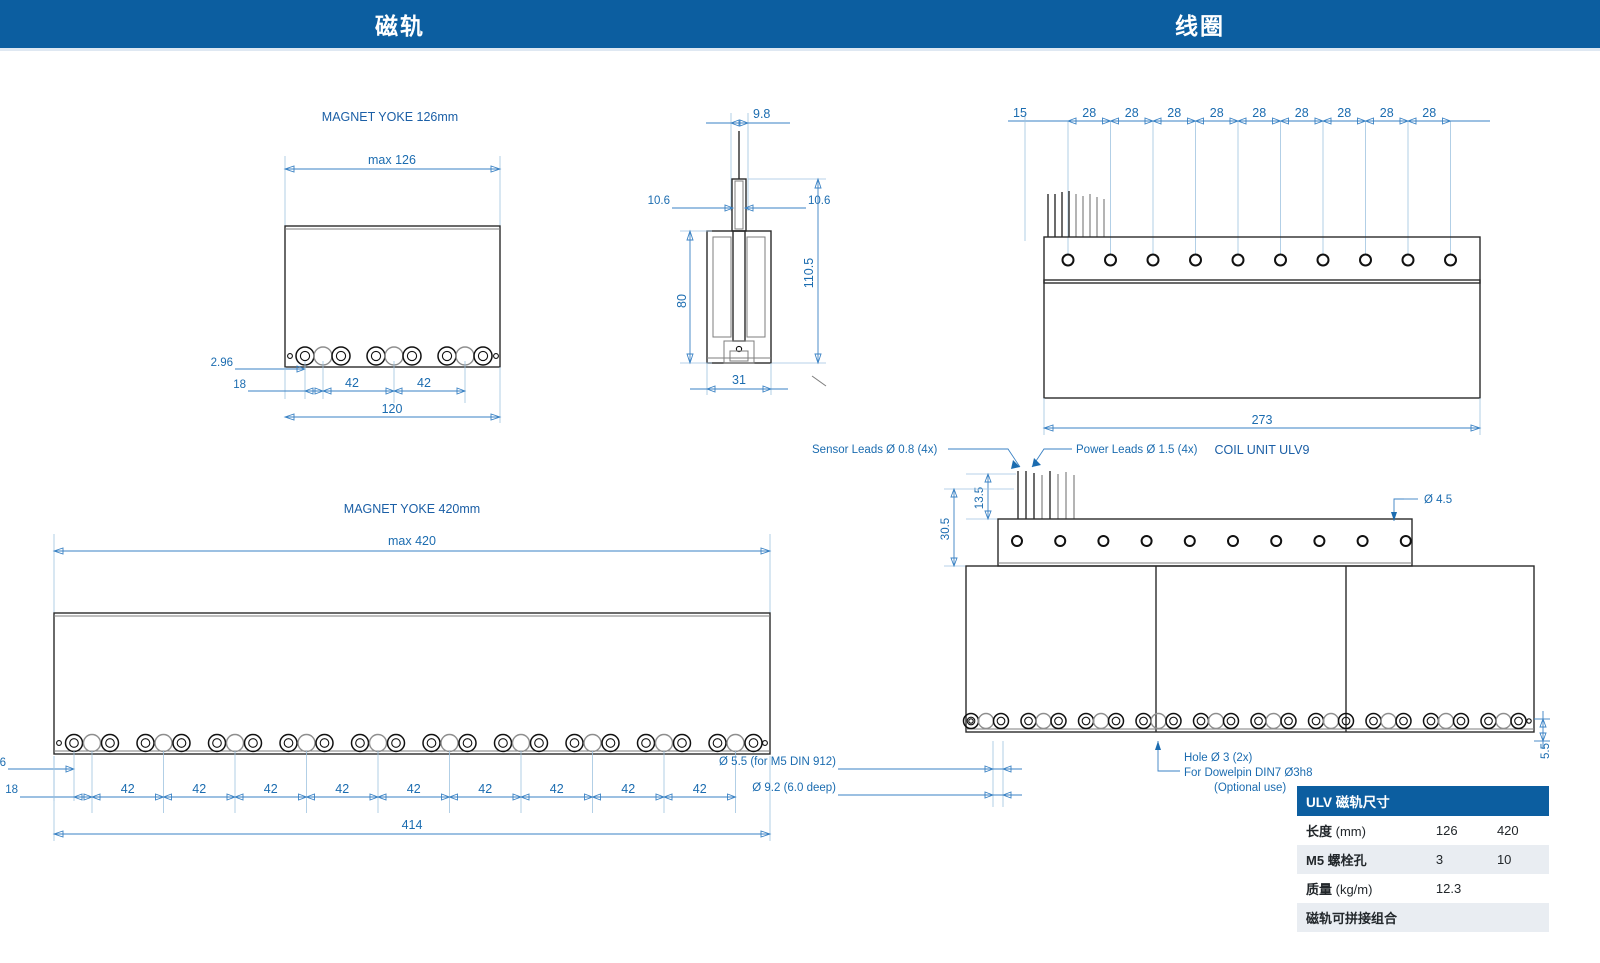 Image resolution: width=1600 pixels, height=963 pixels. I want to click on table-row: M5 螺栓孔 3 10, so click(1423, 859).